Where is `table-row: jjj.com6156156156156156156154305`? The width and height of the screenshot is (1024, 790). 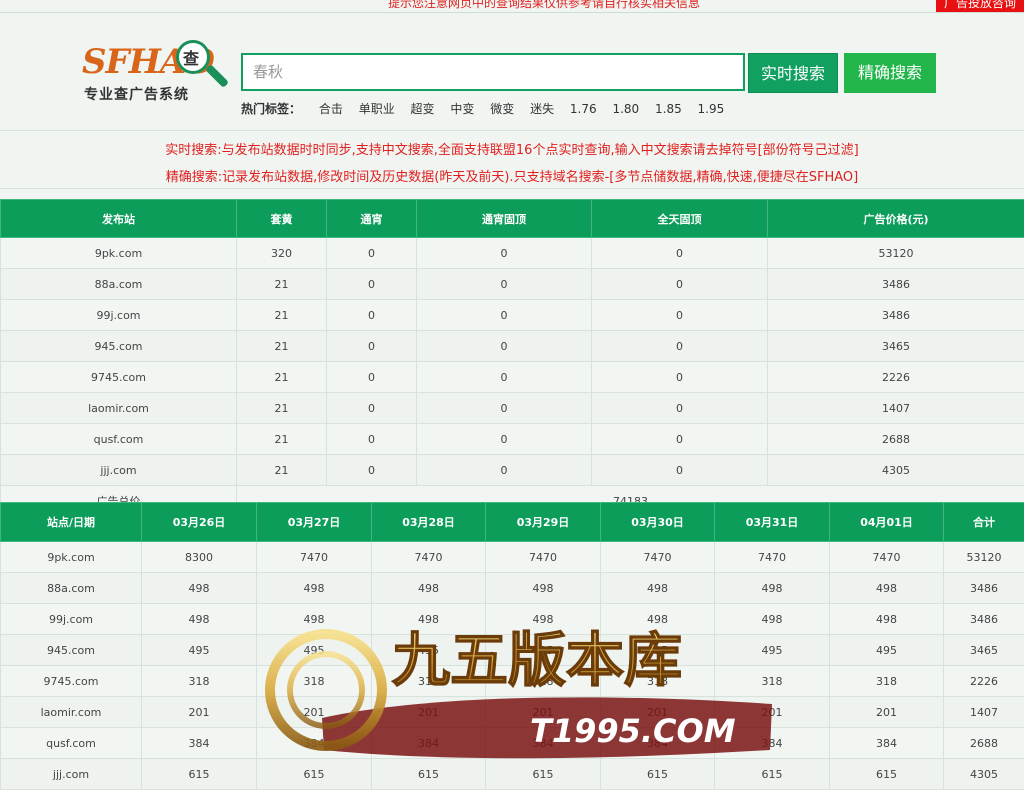
table-row: jjj.com6156156156156156156154305 is located at coordinates (512, 774).